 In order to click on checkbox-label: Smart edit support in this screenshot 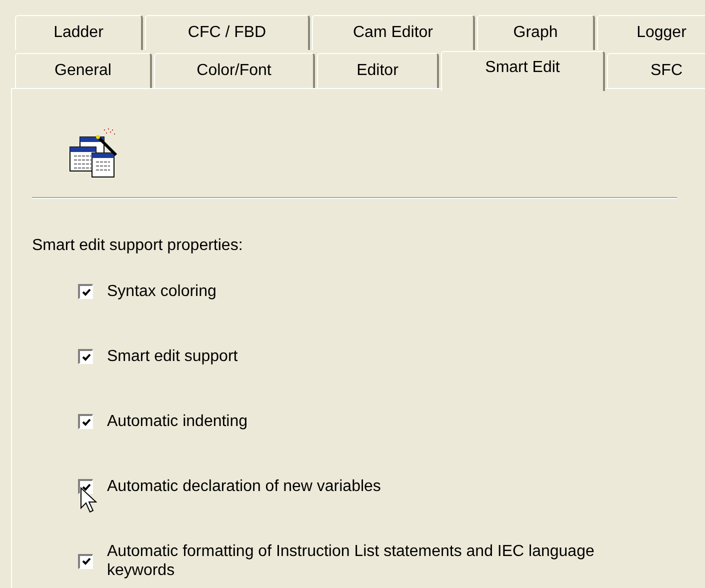, I will do `click(172, 356)`.